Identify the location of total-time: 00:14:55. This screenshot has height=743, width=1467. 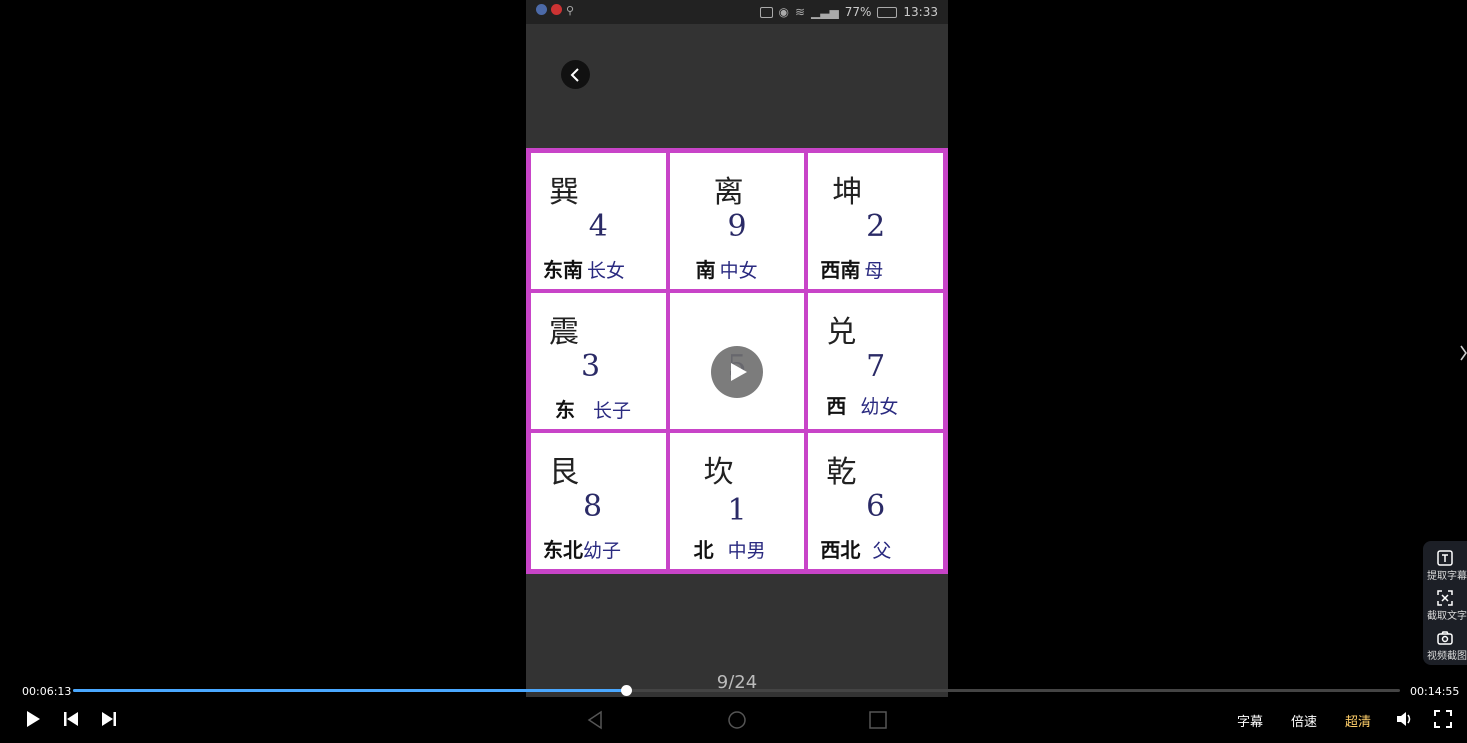
(1435, 691).